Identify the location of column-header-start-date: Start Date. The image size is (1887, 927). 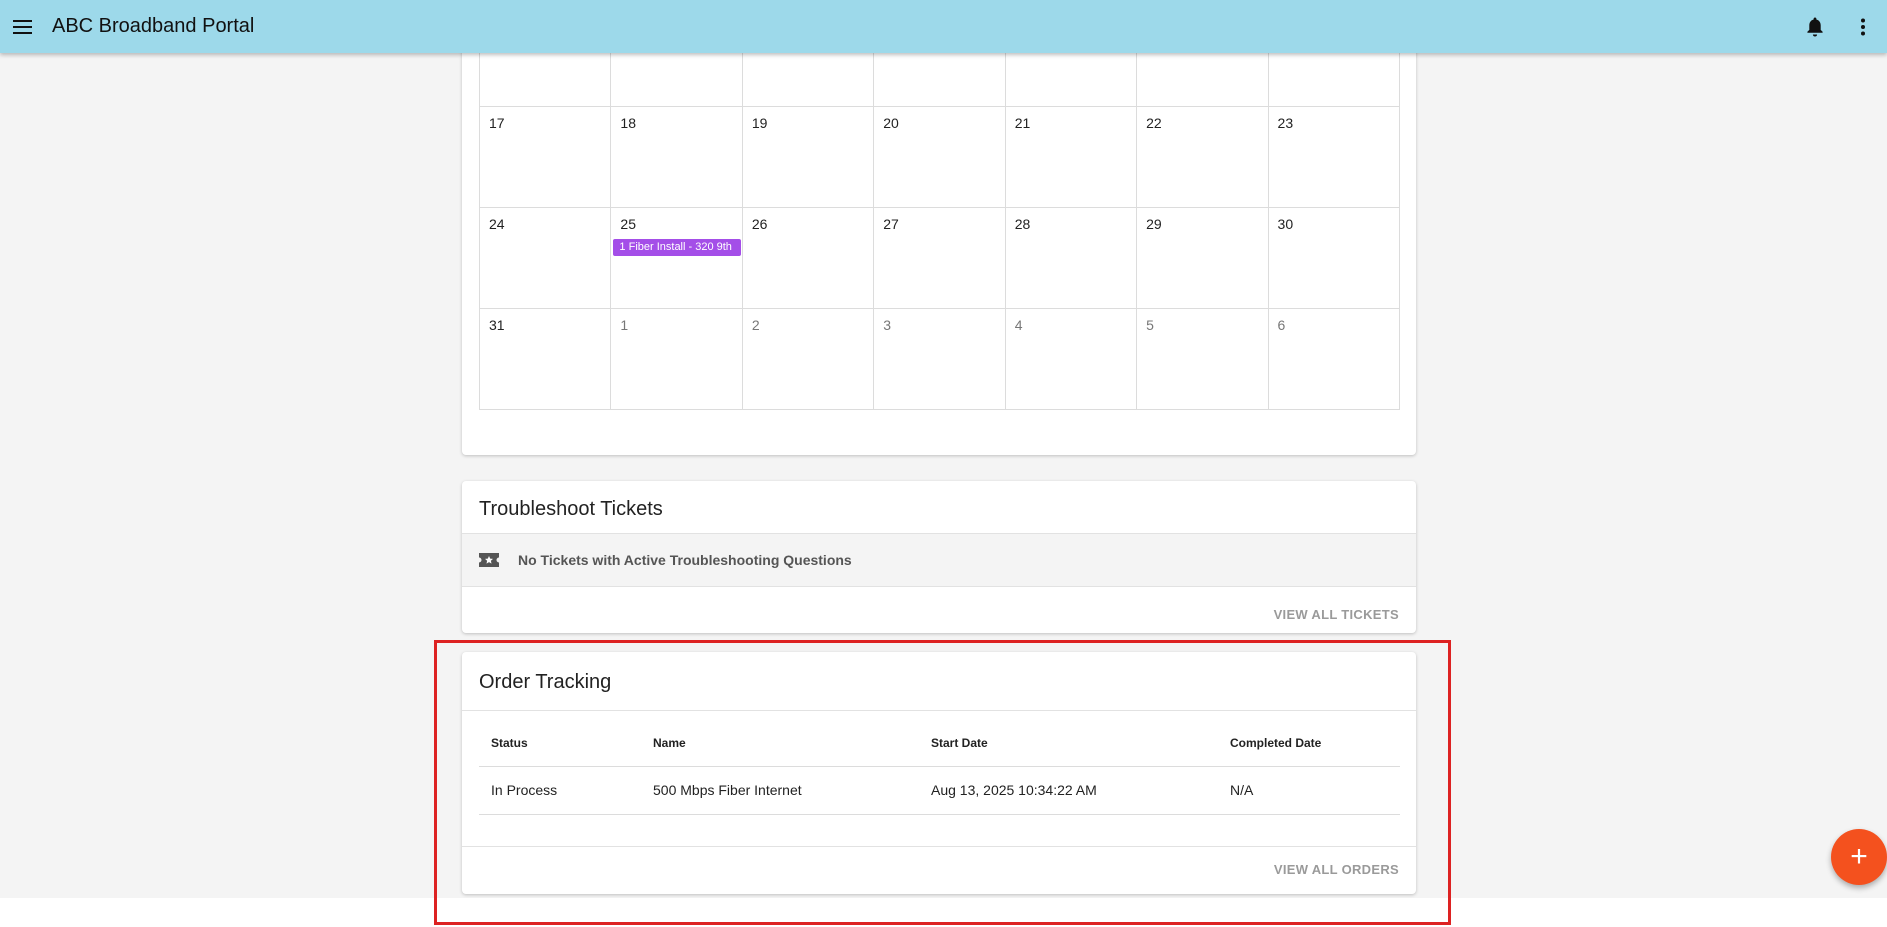
(1068, 743).